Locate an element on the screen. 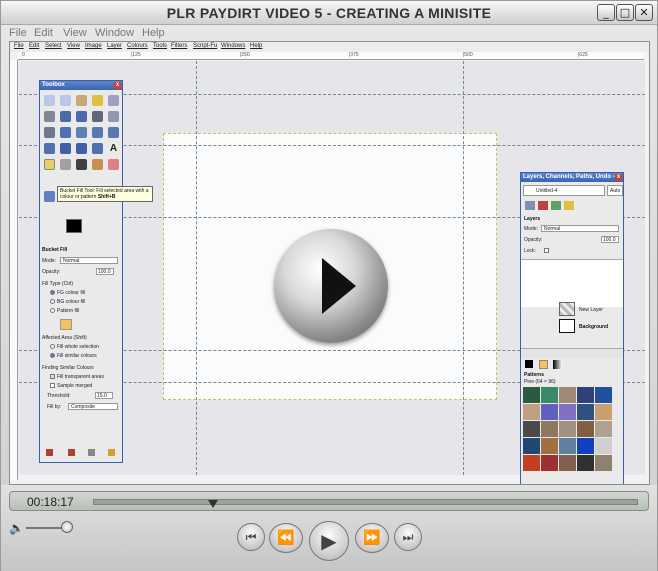 This screenshot has width=658, height=571. bucket-fill-tool-icon is located at coordinates (49, 164).